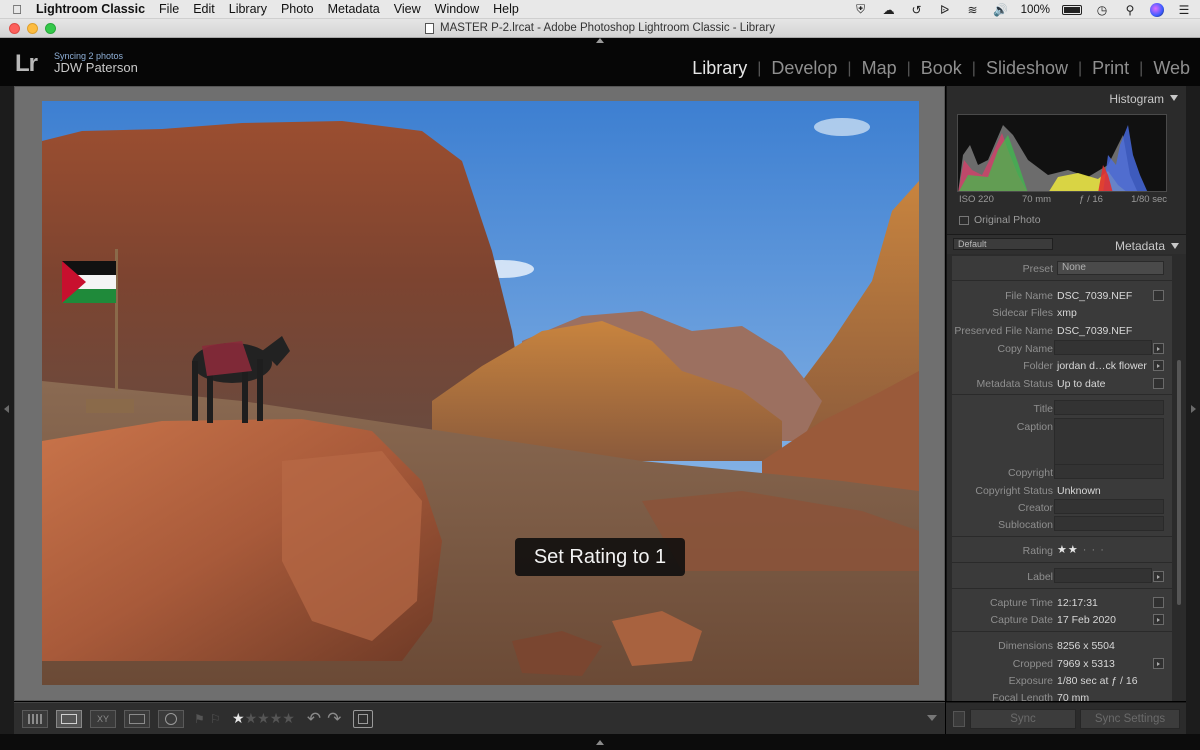  Describe the element at coordinates (1110, 268) in the screenshot. I see `preset-dropdown: None` at that location.